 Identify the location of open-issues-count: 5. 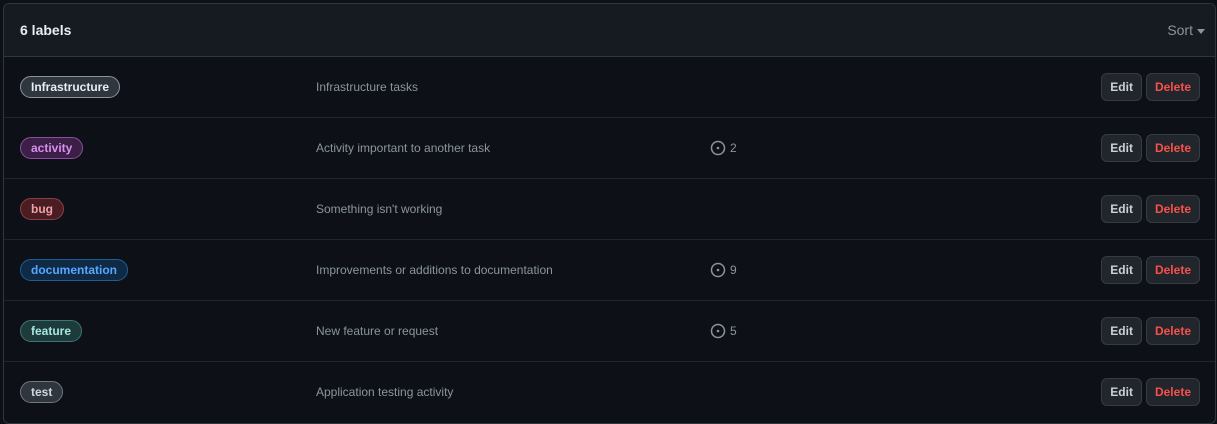
(733, 331).